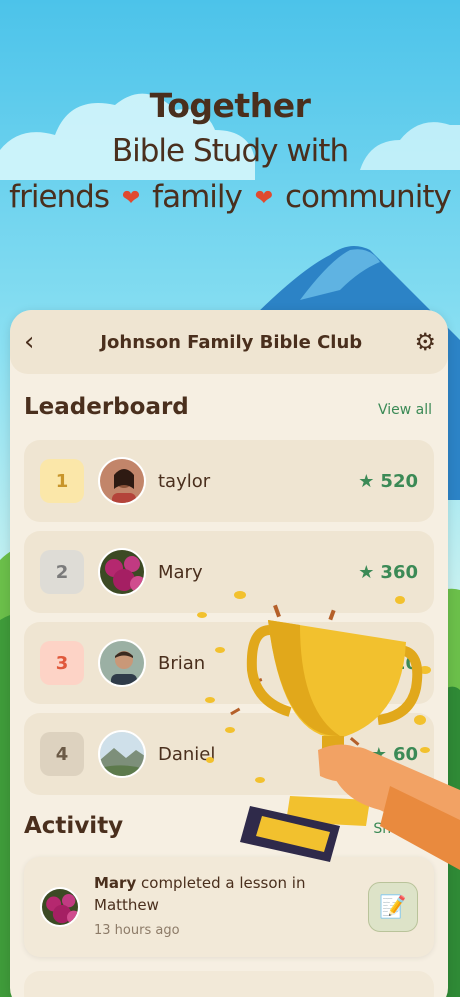 Image resolution: width=460 pixels, height=997 pixels. I want to click on lesson-note-button: 📝, so click(393, 907).